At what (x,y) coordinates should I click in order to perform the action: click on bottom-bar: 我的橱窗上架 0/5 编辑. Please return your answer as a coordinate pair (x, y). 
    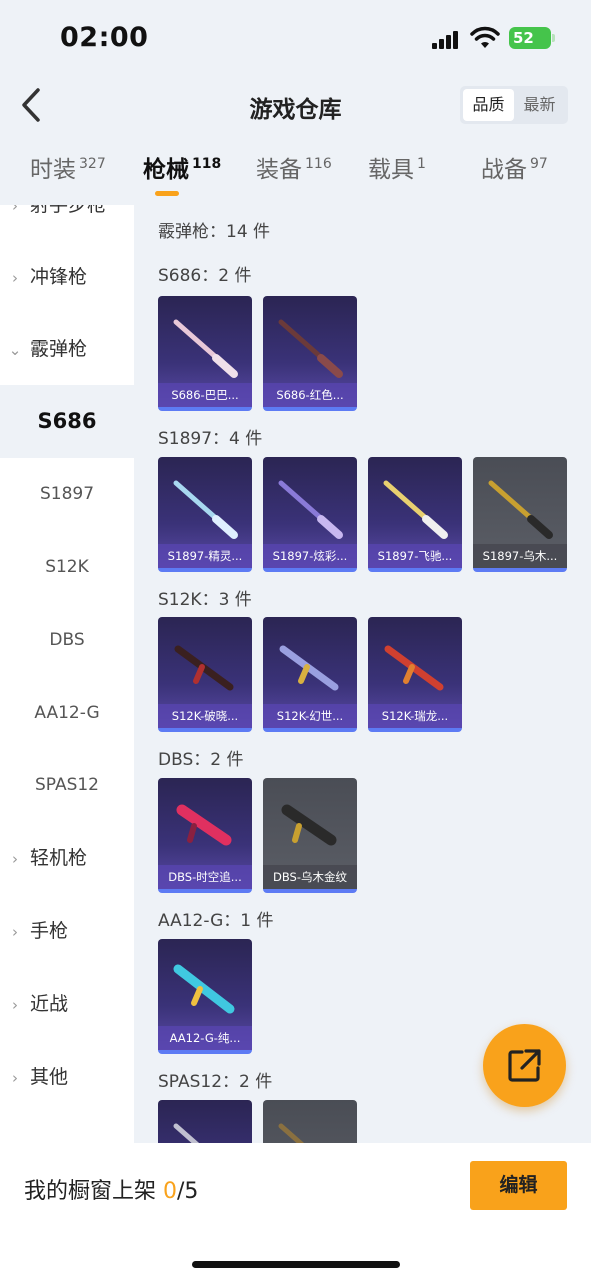
    Looking at the image, I should click on (295, 1211).